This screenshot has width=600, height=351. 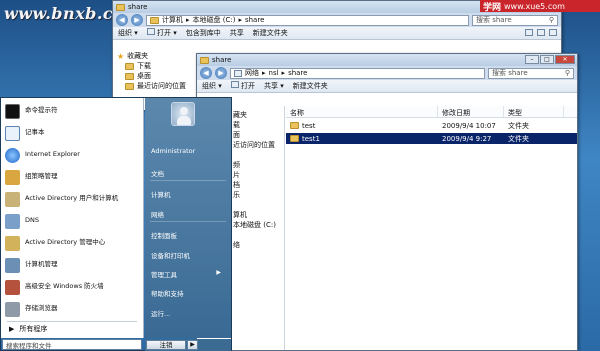 What do you see at coordinates (529, 32) in the screenshot?
I see `view-icon` at bounding box center [529, 32].